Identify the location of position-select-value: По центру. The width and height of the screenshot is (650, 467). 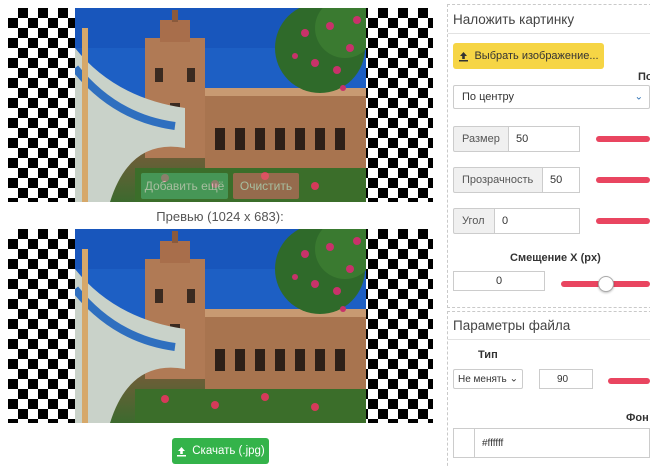
(488, 97).